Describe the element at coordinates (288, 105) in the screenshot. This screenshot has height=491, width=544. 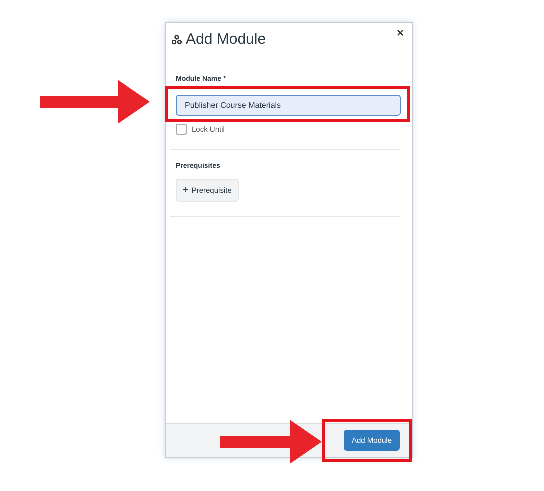
I see `module-name-field: Publisher Course Materials` at that location.